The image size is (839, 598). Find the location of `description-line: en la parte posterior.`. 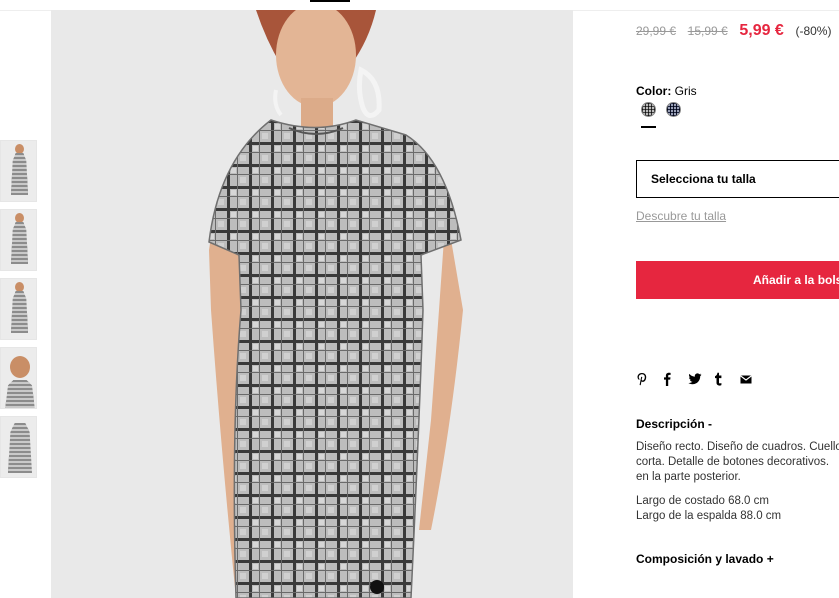

description-line: en la parte posterior. is located at coordinates (688, 477).